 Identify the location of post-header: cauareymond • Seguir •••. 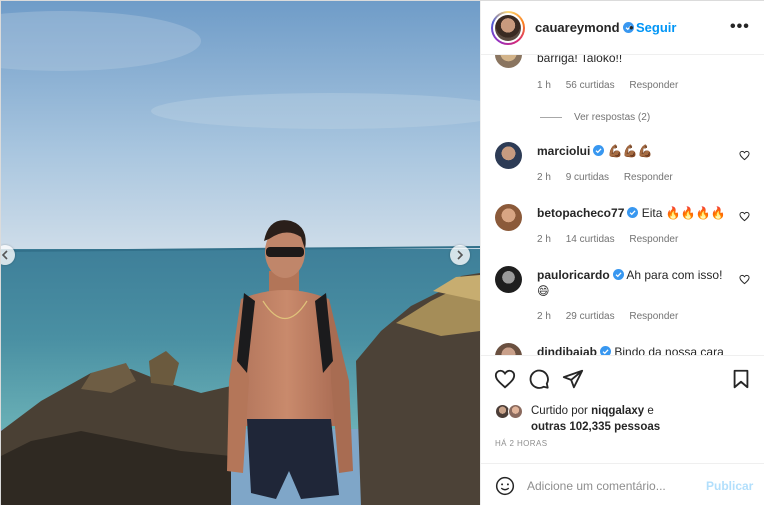
(622, 28).